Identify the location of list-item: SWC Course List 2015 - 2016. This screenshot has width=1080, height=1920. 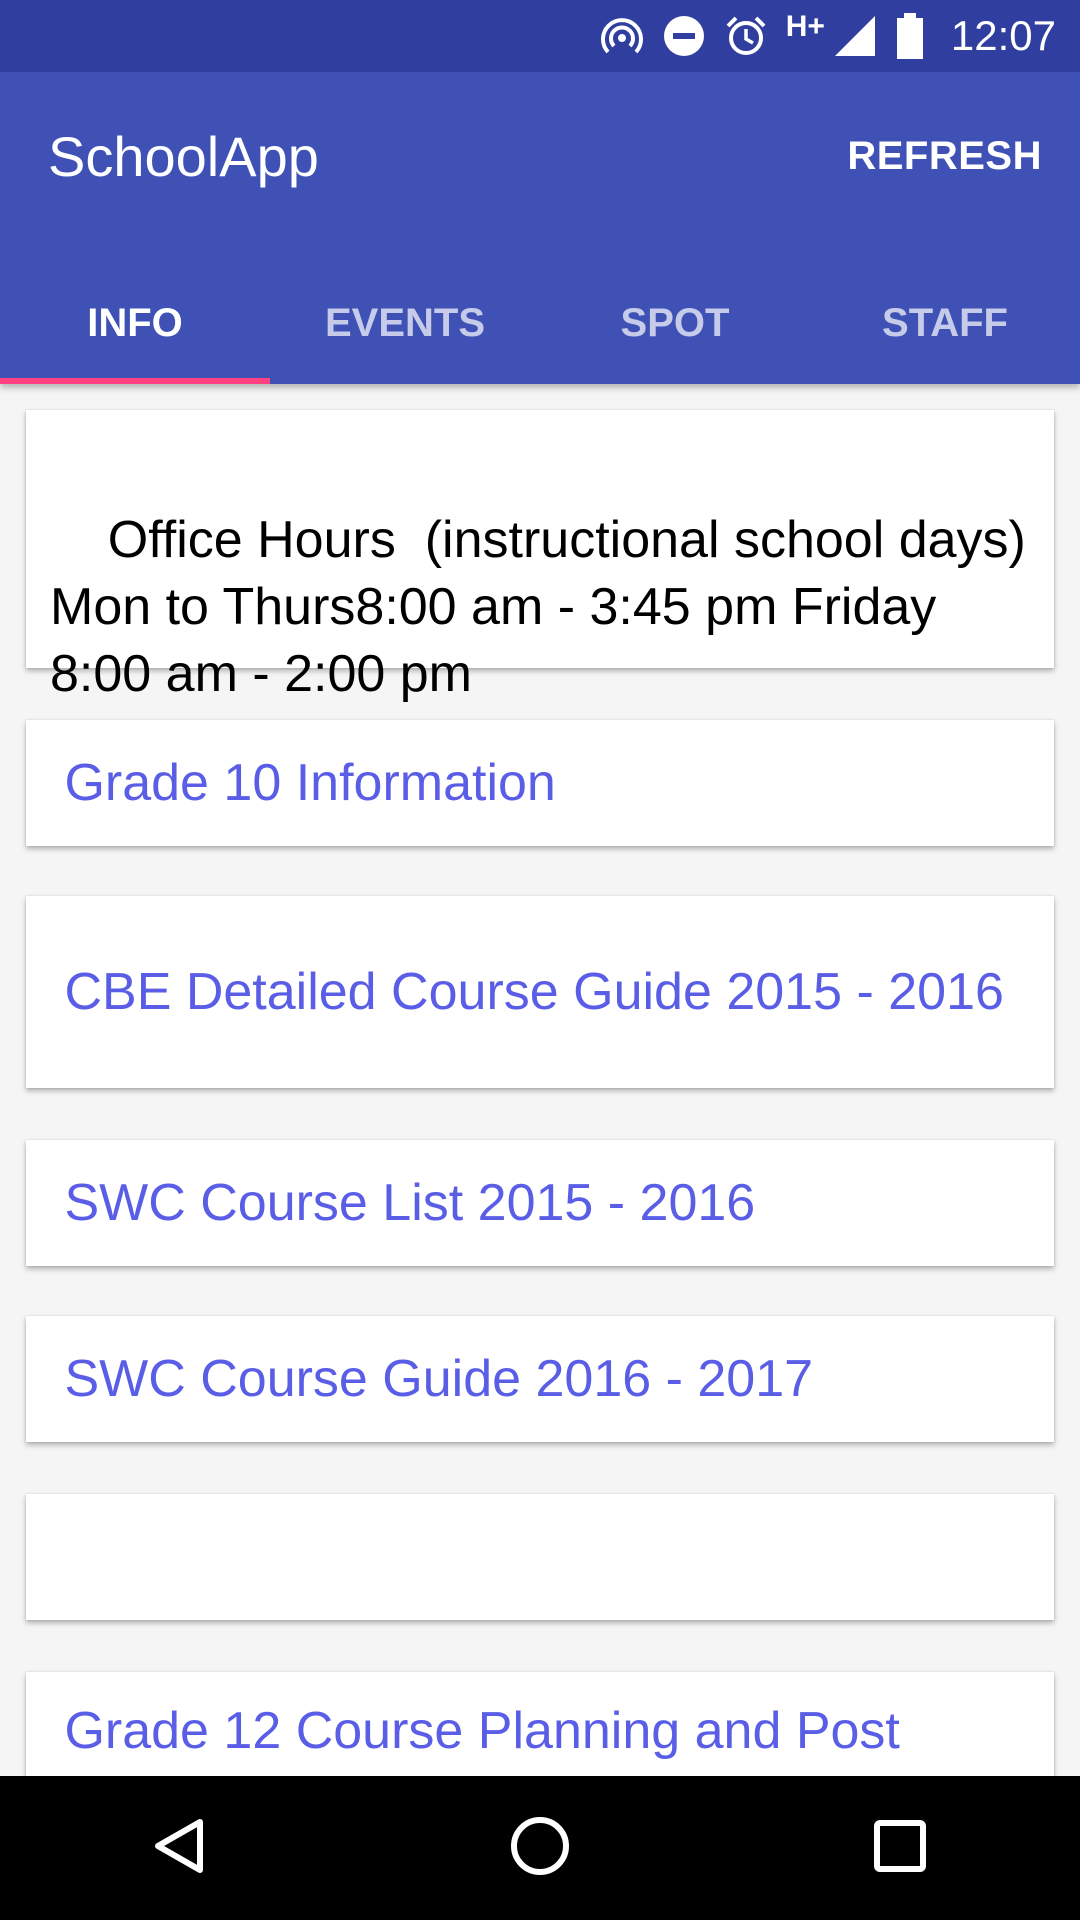
(540, 1203).